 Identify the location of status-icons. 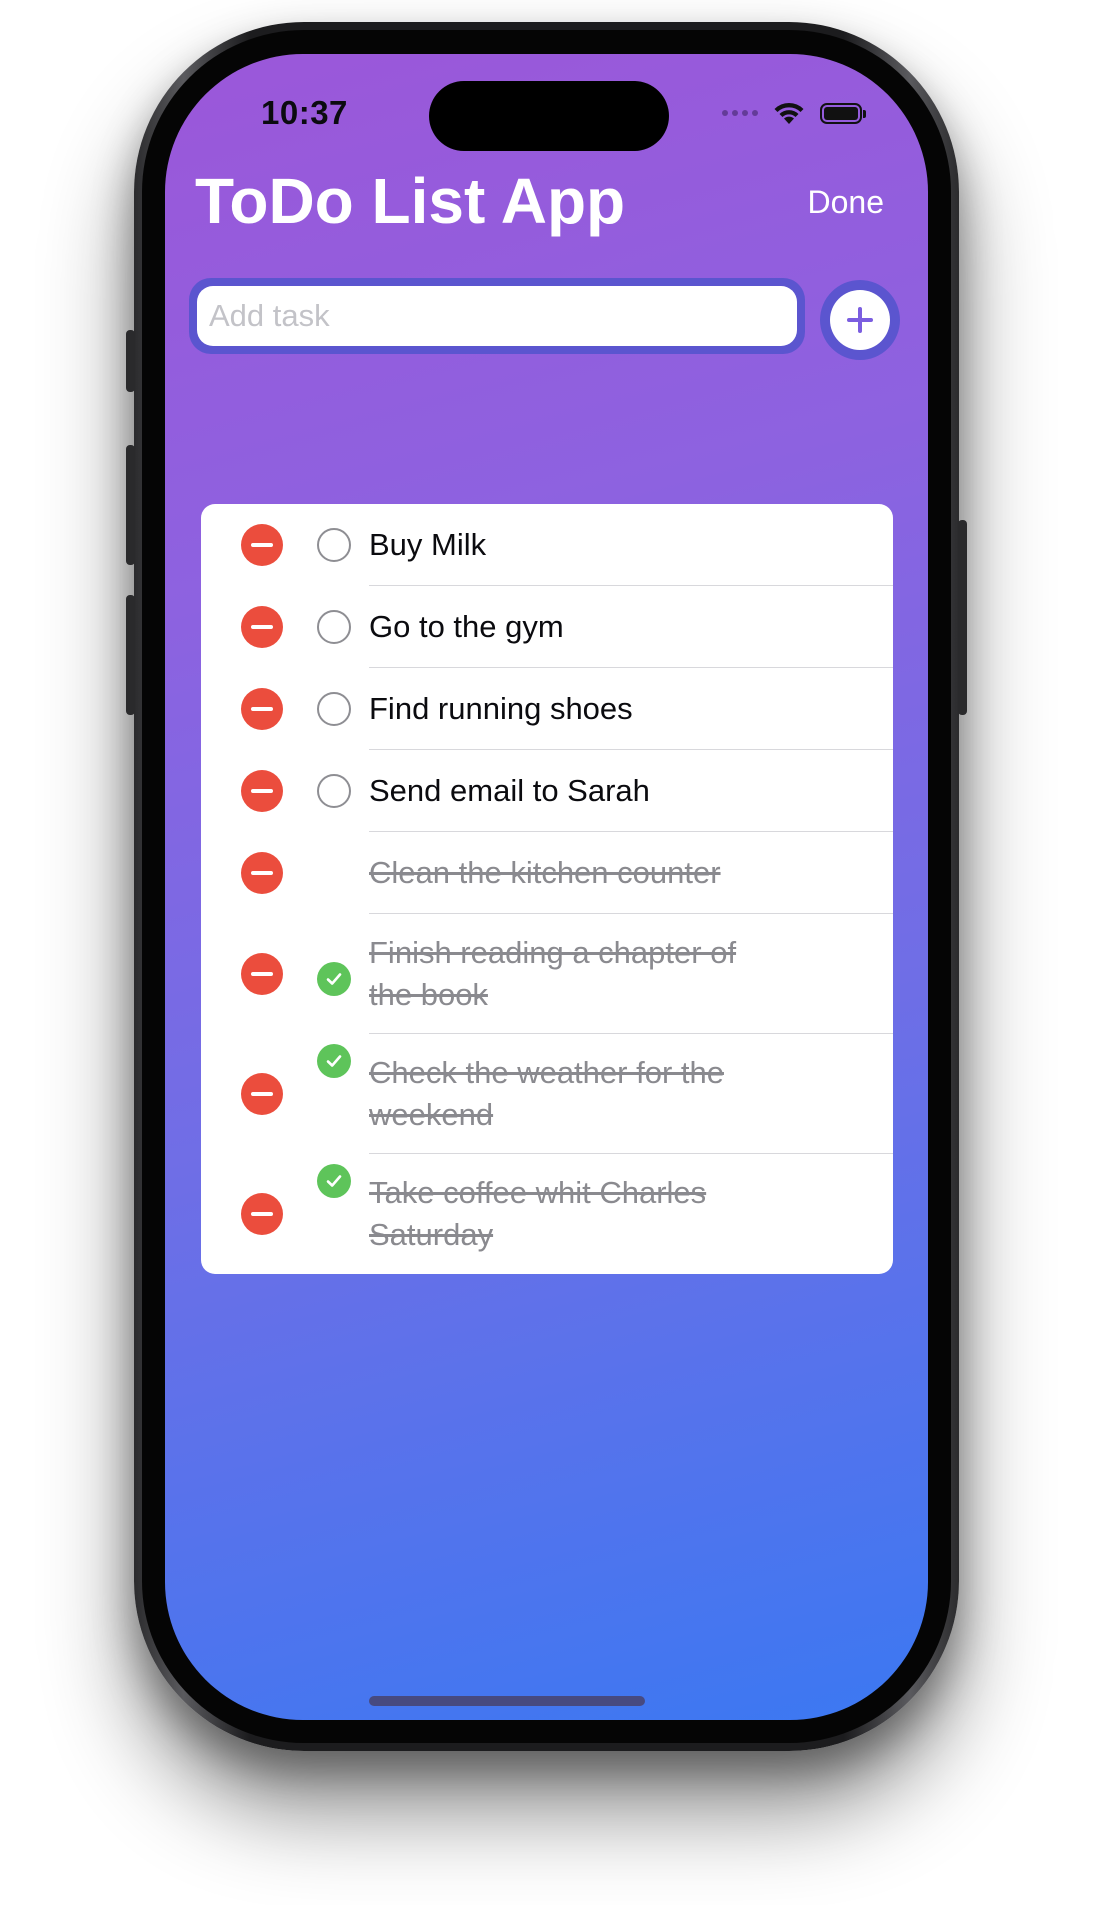
(794, 113).